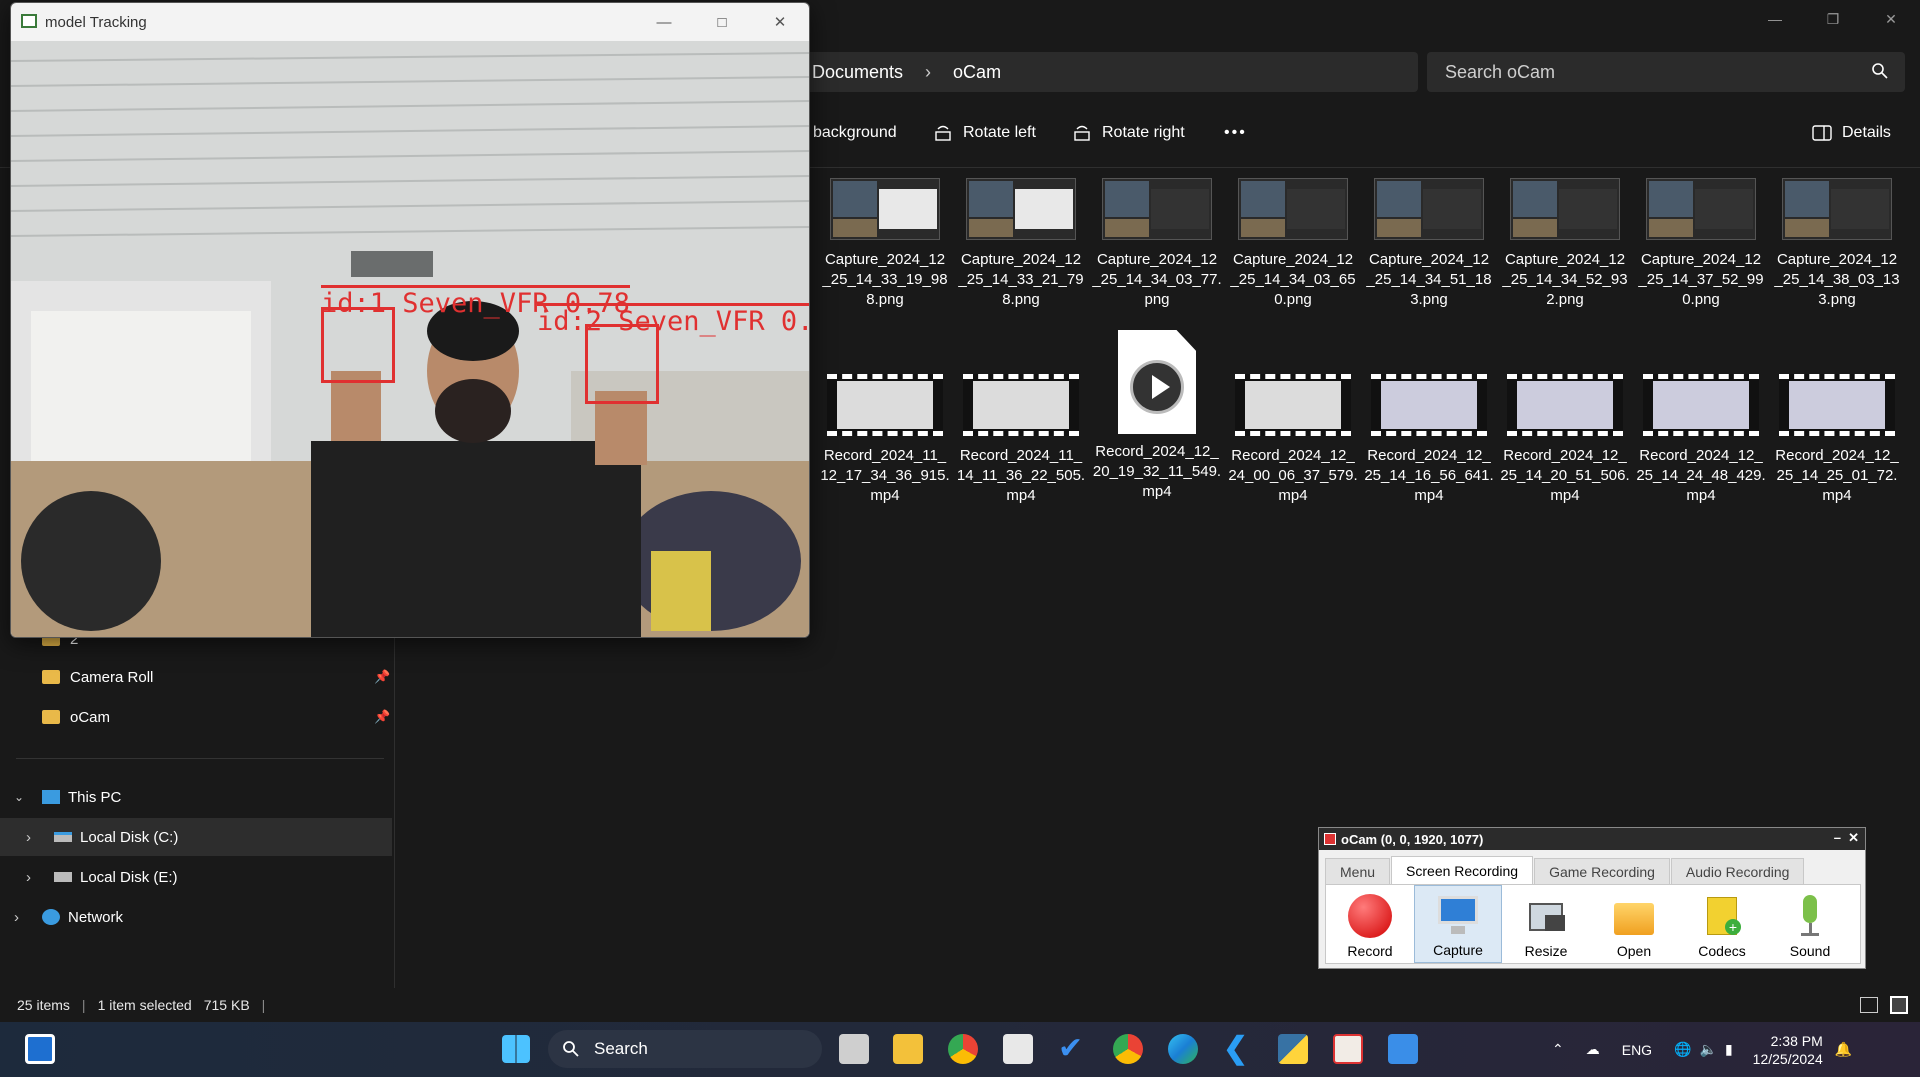 Image resolution: width=1920 pixels, height=1077 pixels. What do you see at coordinates (516, 1049) in the screenshot?
I see `start-button-windows-icon` at bounding box center [516, 1049].